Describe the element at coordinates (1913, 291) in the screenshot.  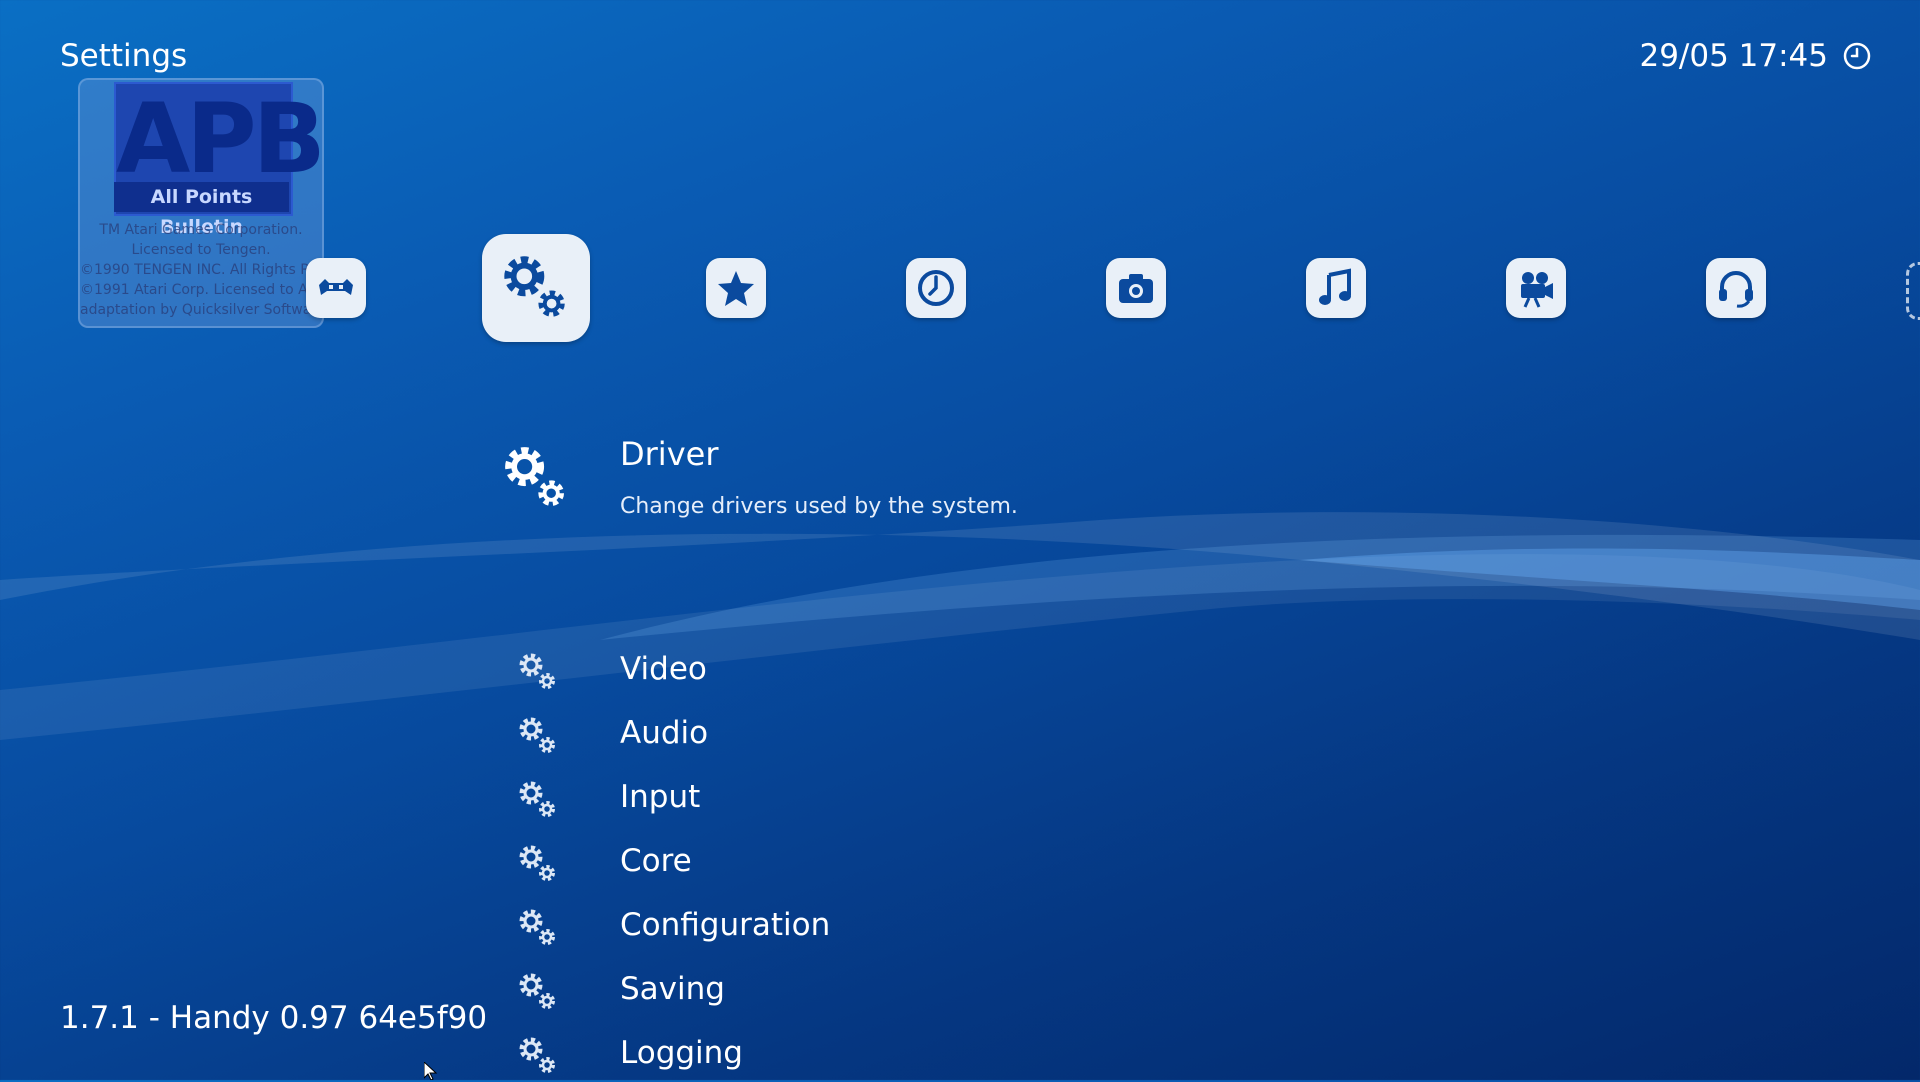
I see `tab-partial-edge` at that location.